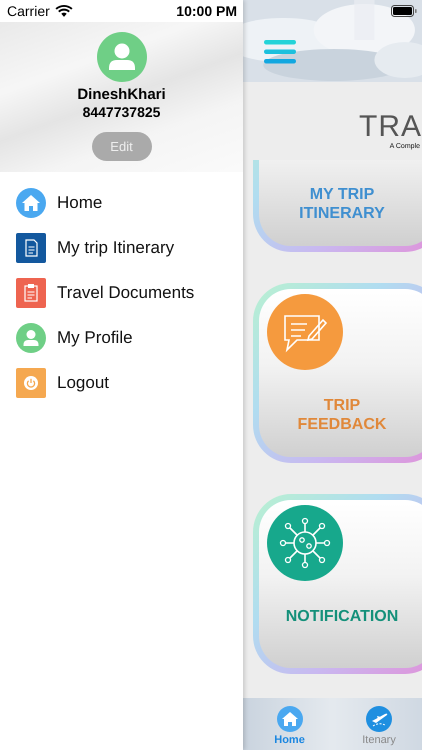 This screenshot has width=422, height=750. I want to click on menu-item: My trip Itinerary, so click(121, 247).